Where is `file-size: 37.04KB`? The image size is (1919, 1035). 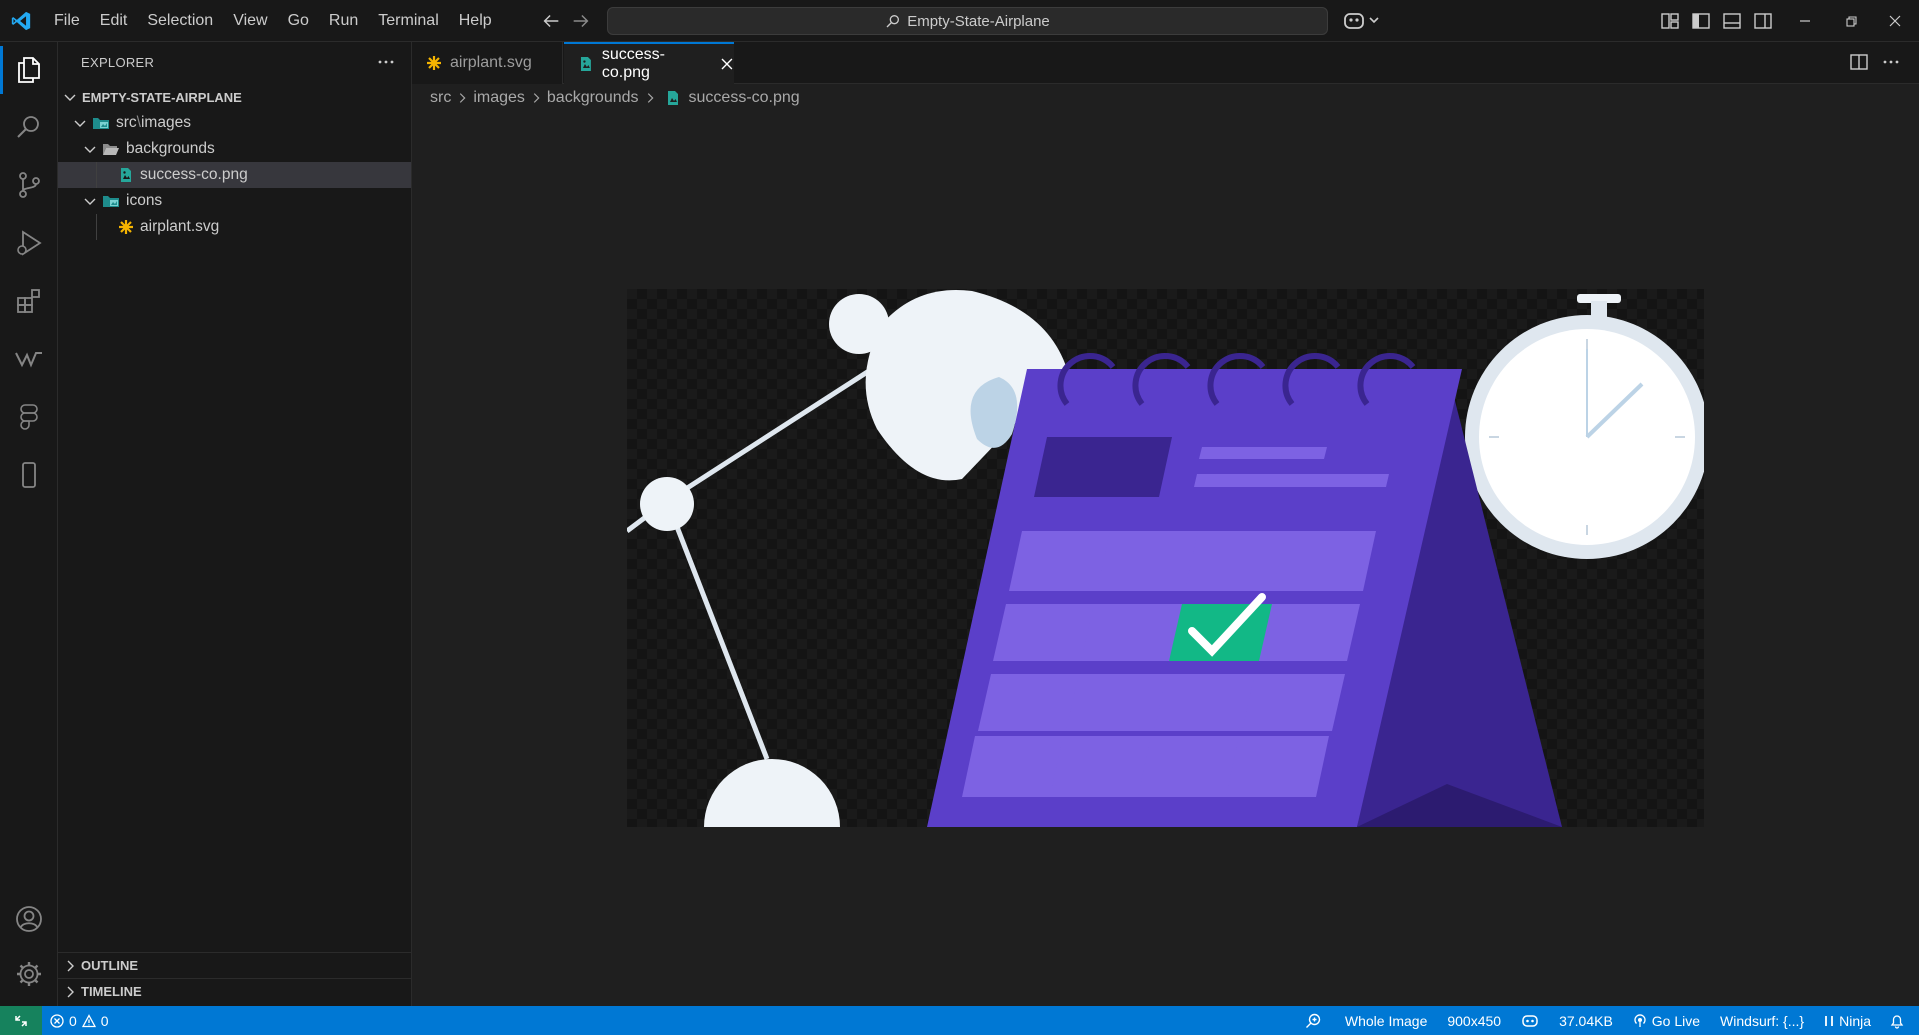
file-size: 37.04KB is located at coordinates (1586, 1020).